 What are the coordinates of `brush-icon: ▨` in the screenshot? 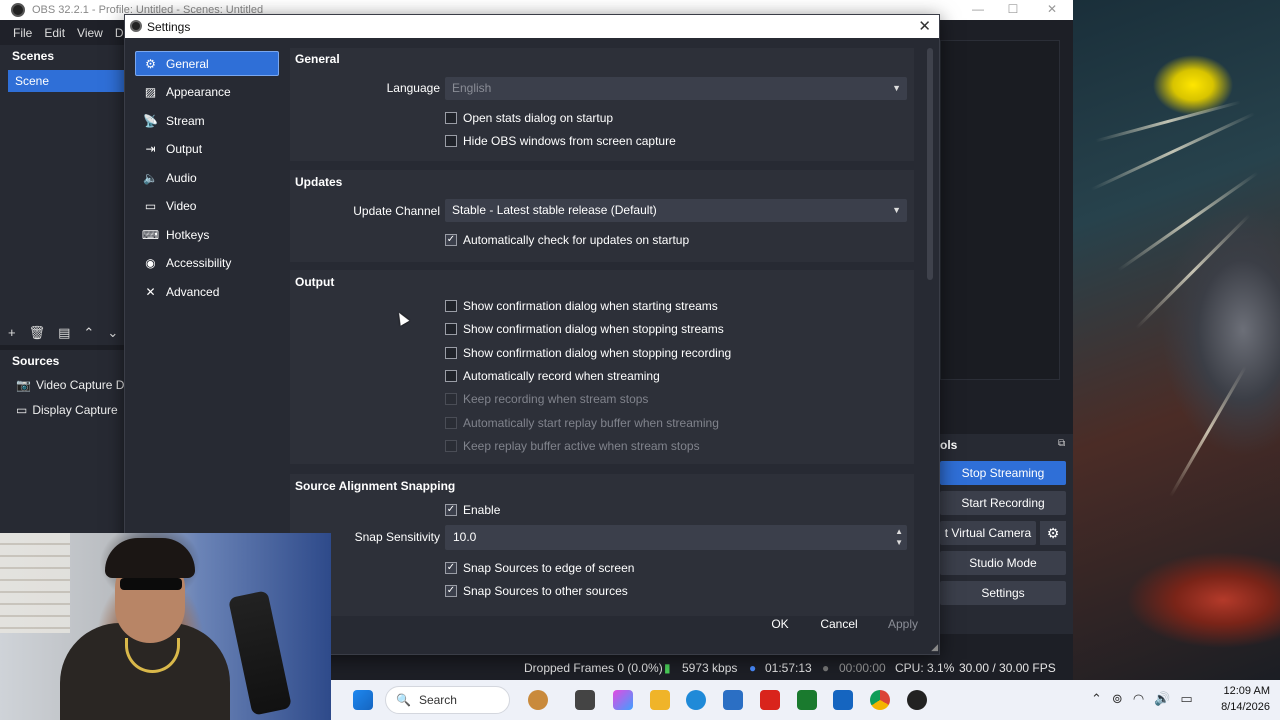 It's located at (150, 91).